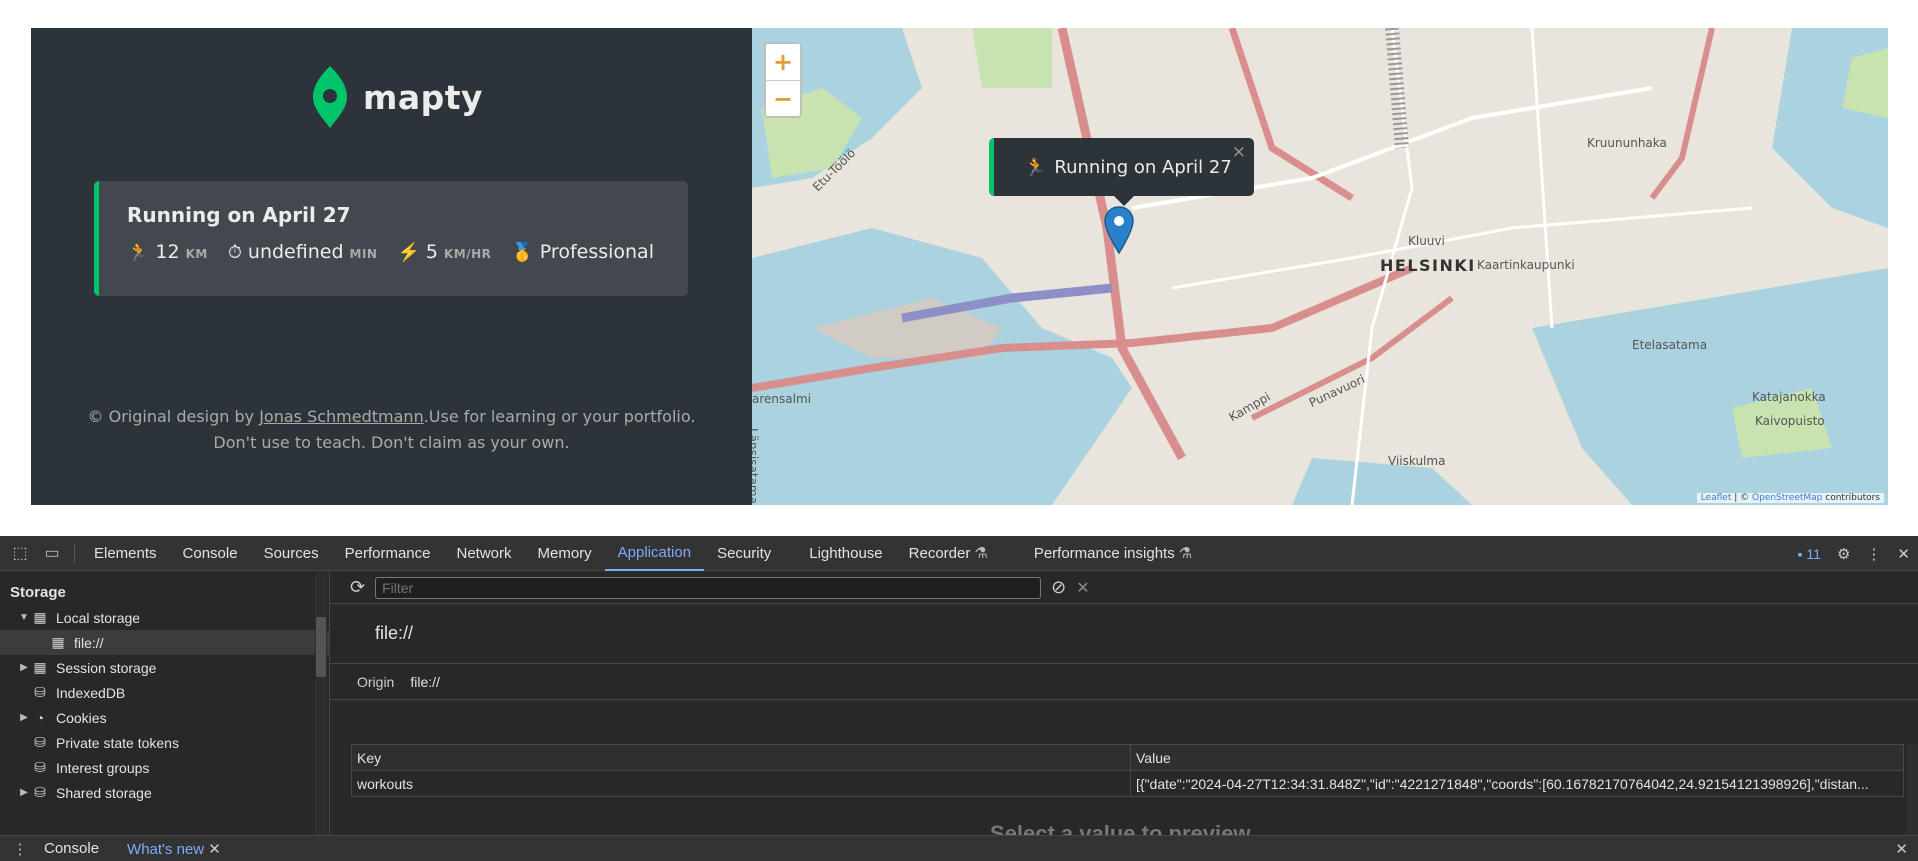  I want to click on tab-memory: Memory, so click(565, 553).